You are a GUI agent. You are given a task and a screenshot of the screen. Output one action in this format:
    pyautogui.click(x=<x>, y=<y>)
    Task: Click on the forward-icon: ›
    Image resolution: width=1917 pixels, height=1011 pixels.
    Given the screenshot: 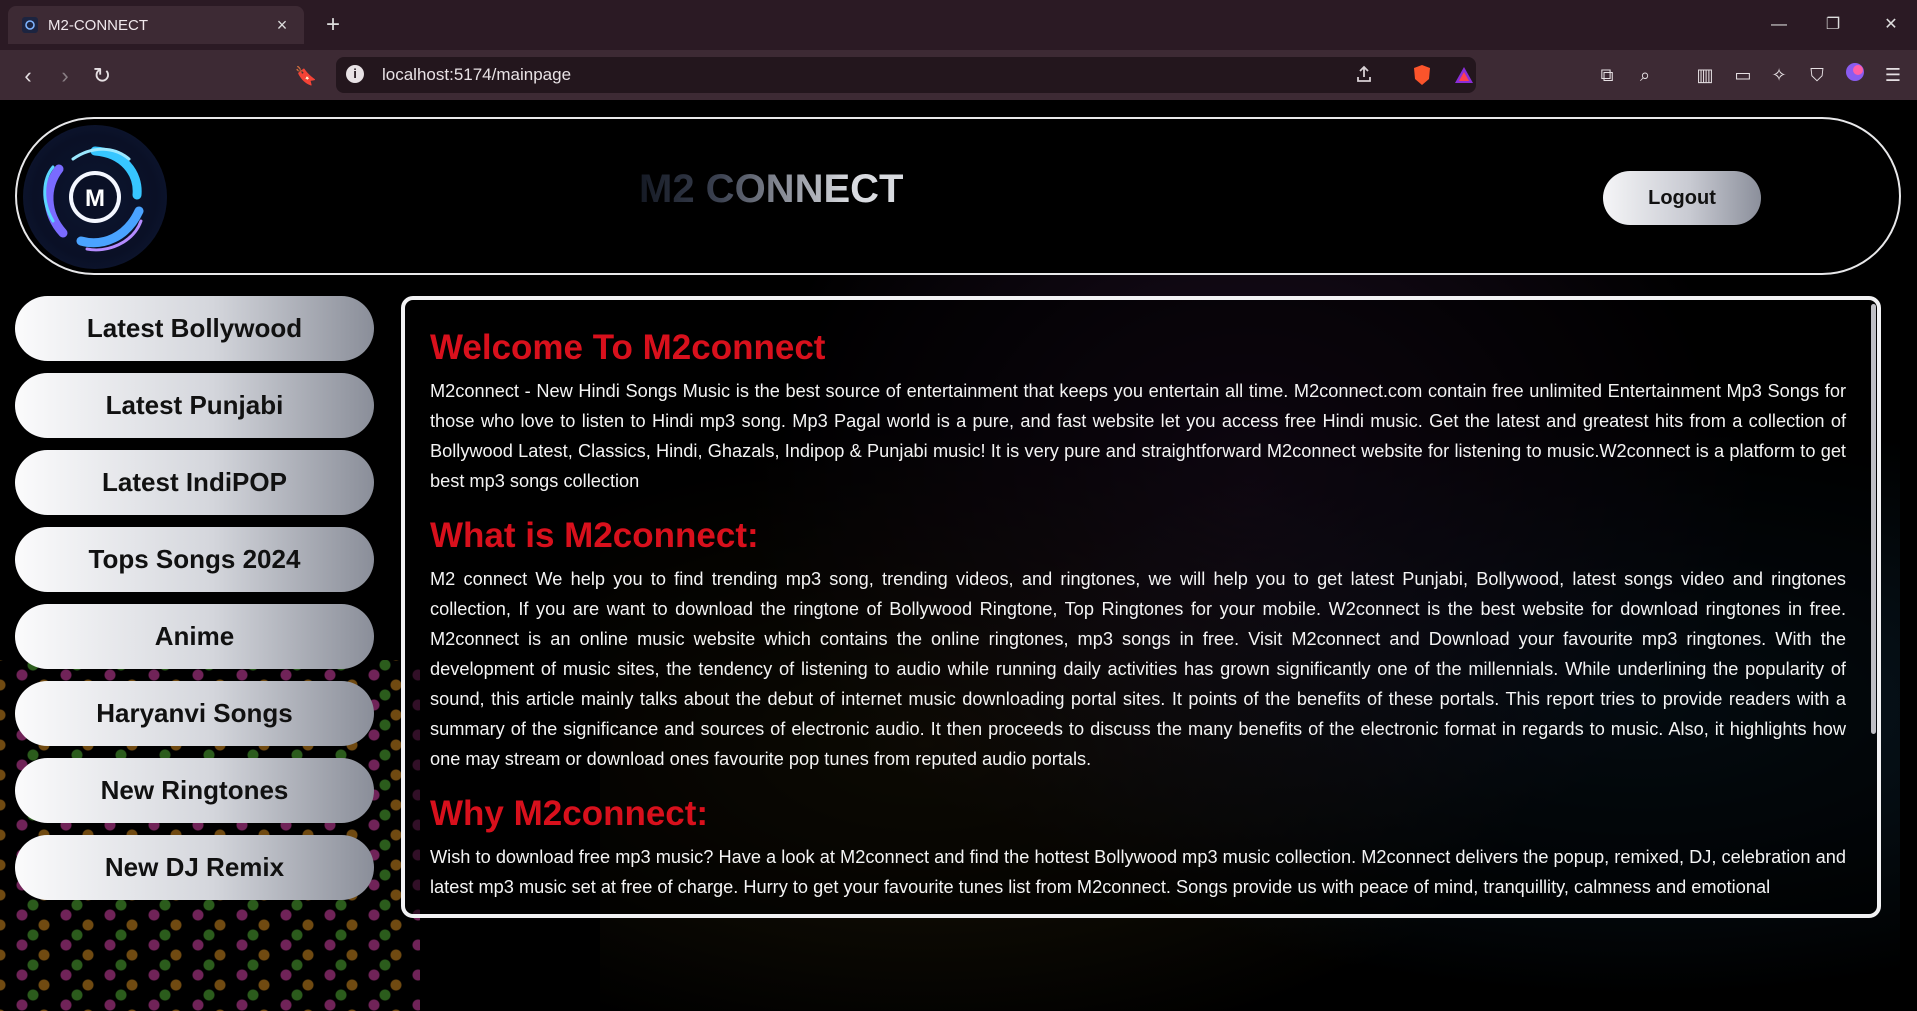 What is the action you would take?
    pyautogui.click(x=65, y=76)
    